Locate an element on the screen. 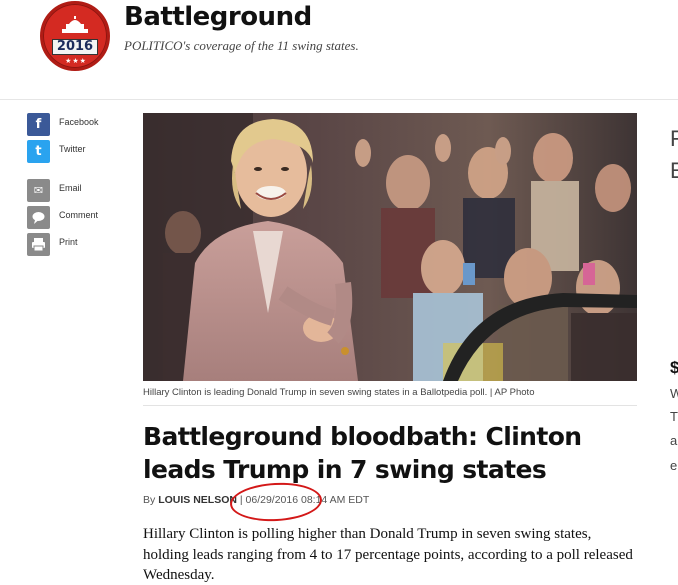 The height and width of the screenshot is (585, 678). date-annotation-circle is located at coordinates (276, 502).